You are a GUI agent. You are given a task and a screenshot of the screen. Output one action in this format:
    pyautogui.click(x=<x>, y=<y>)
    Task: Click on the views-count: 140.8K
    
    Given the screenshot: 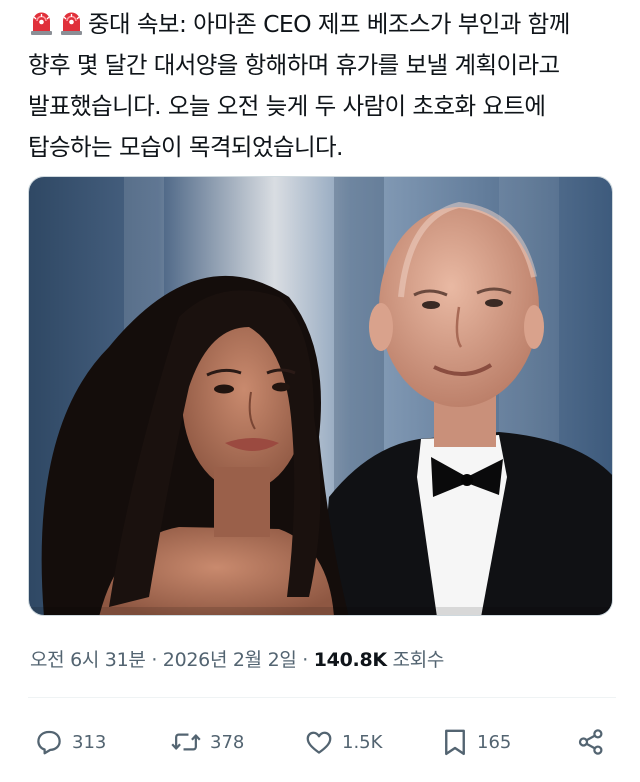 What is the action you would take?
    pyautogui.click(x=350, y=660)
    